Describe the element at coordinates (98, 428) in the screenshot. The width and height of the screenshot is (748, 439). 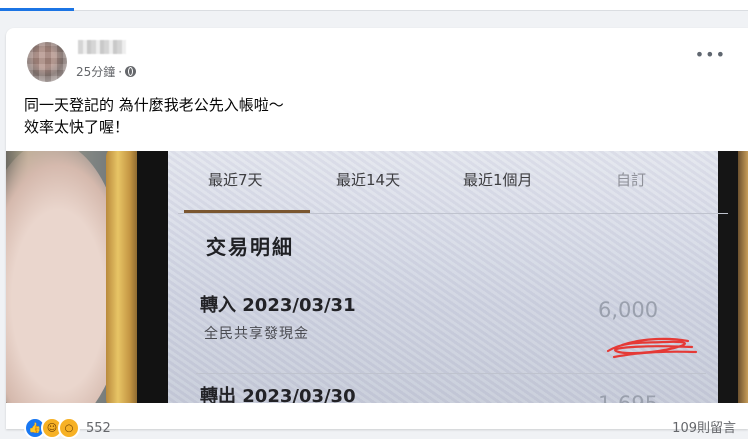
I see `reaction-count: 552` at that location.